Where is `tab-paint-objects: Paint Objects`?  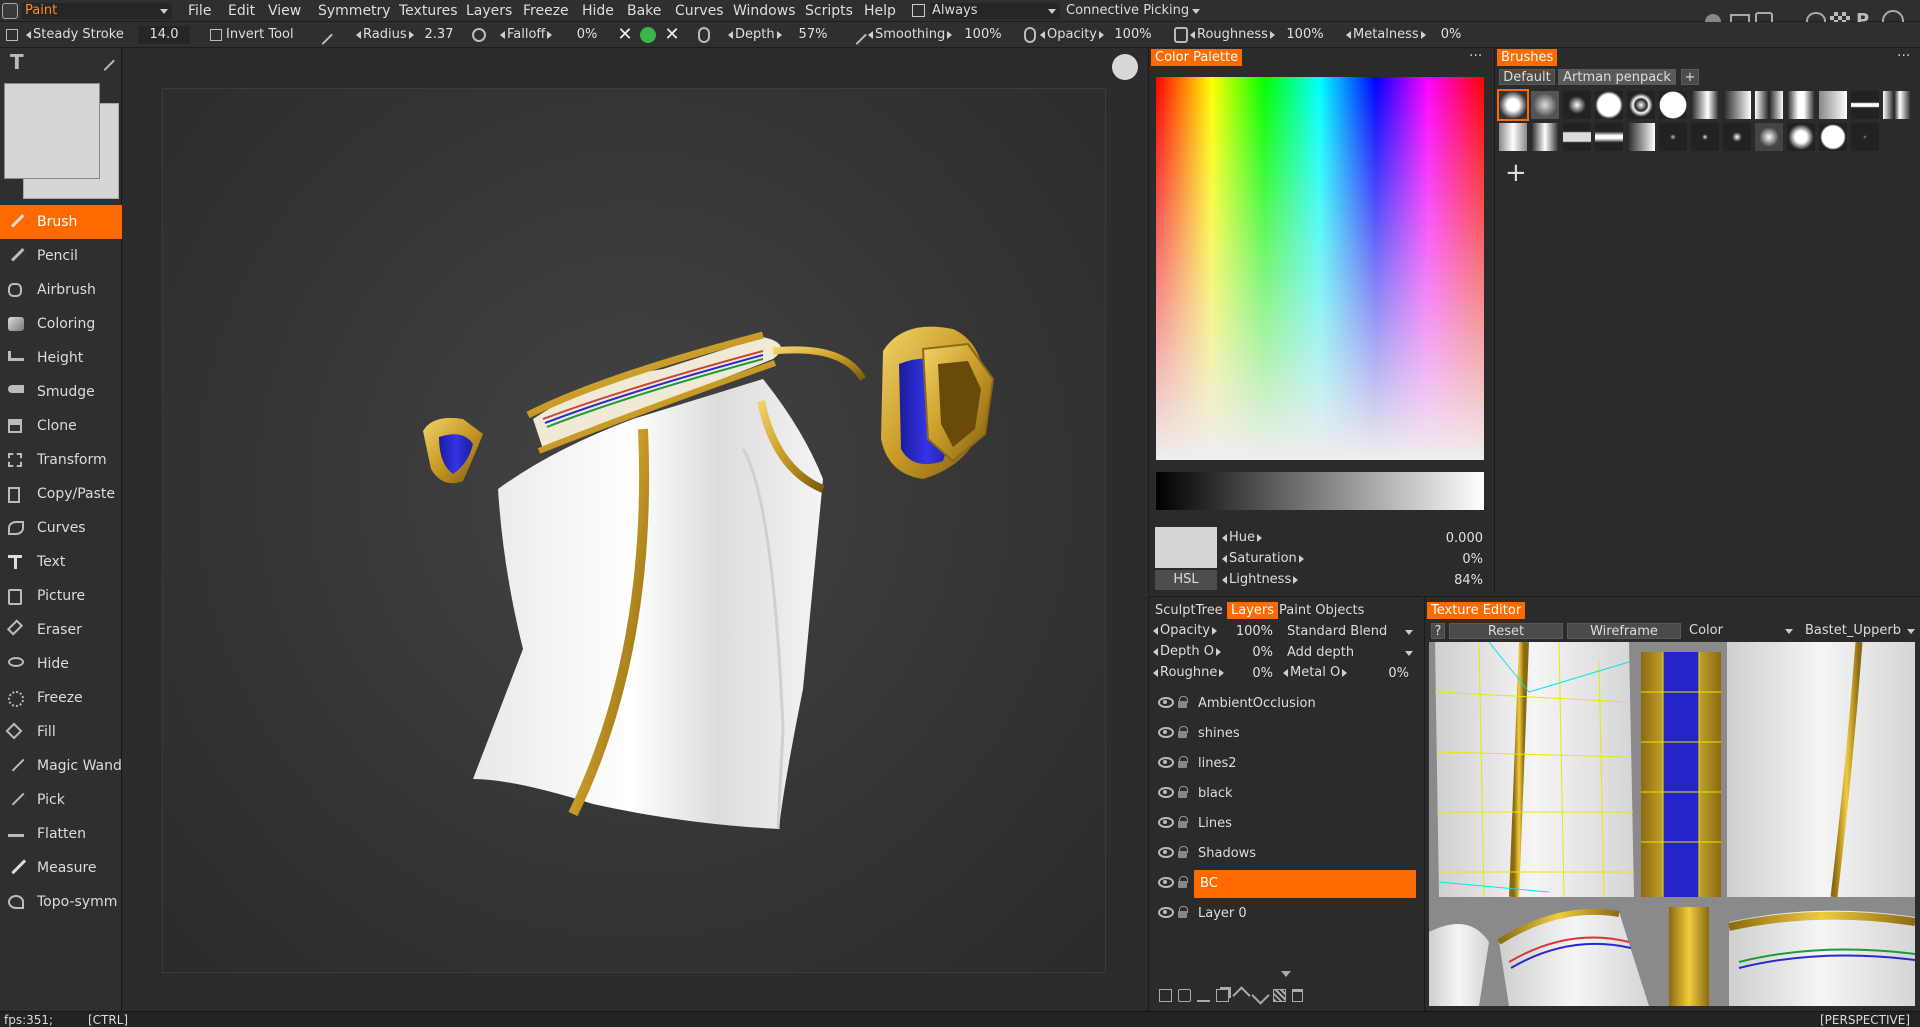 tab-paint-objects: Paint Objects is located at coordinates (1321, 610).